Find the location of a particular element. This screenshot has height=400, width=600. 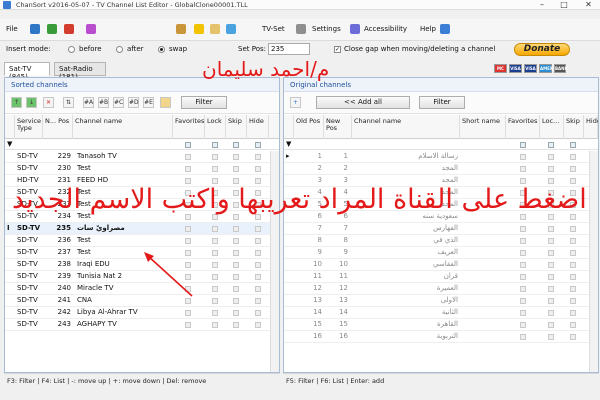

table-row: ▸ 1 1 رسالة الاسلام is located at coordinates (441, 157).